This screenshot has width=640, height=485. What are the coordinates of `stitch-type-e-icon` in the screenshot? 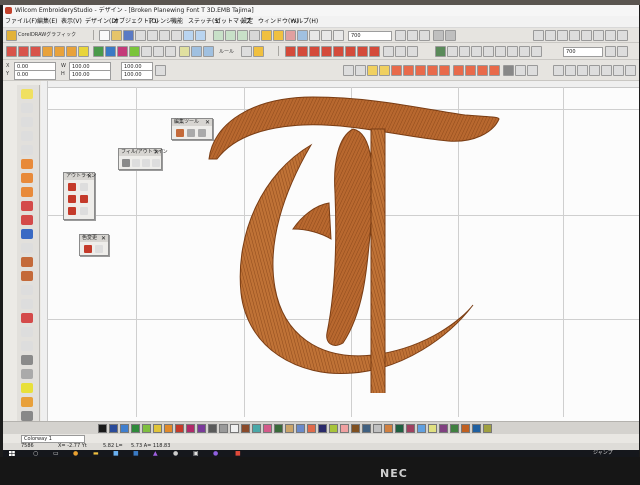 It's located at (338, 51).